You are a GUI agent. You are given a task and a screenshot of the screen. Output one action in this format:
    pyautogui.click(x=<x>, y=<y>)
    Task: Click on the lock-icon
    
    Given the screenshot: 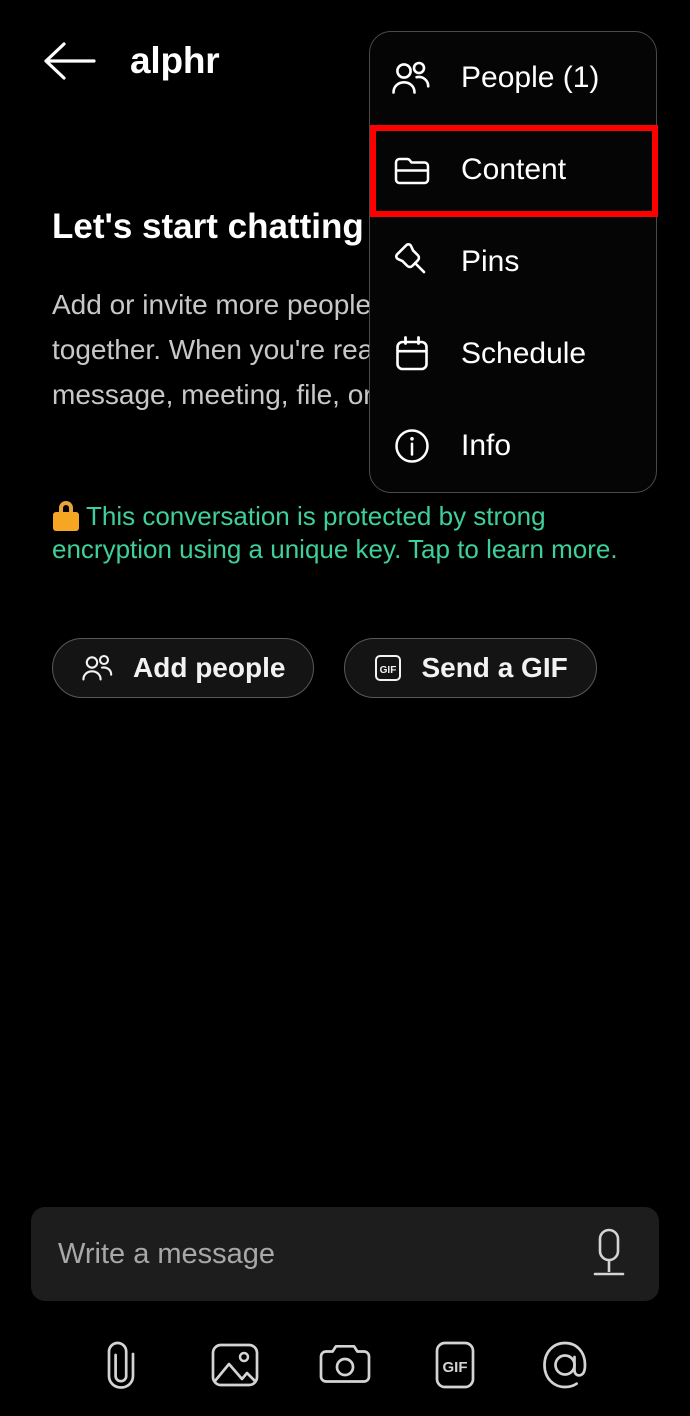 What is the action you would take?
    pyautogui.click(x=66, y=516)
    